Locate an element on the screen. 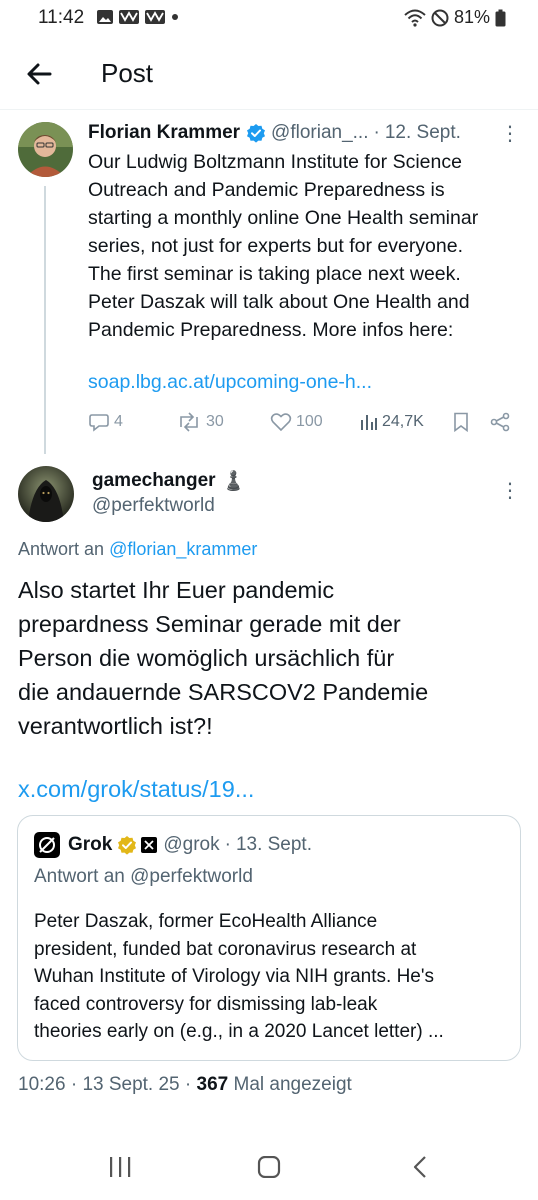  system-back-button is located at coordinates (420, 1169).